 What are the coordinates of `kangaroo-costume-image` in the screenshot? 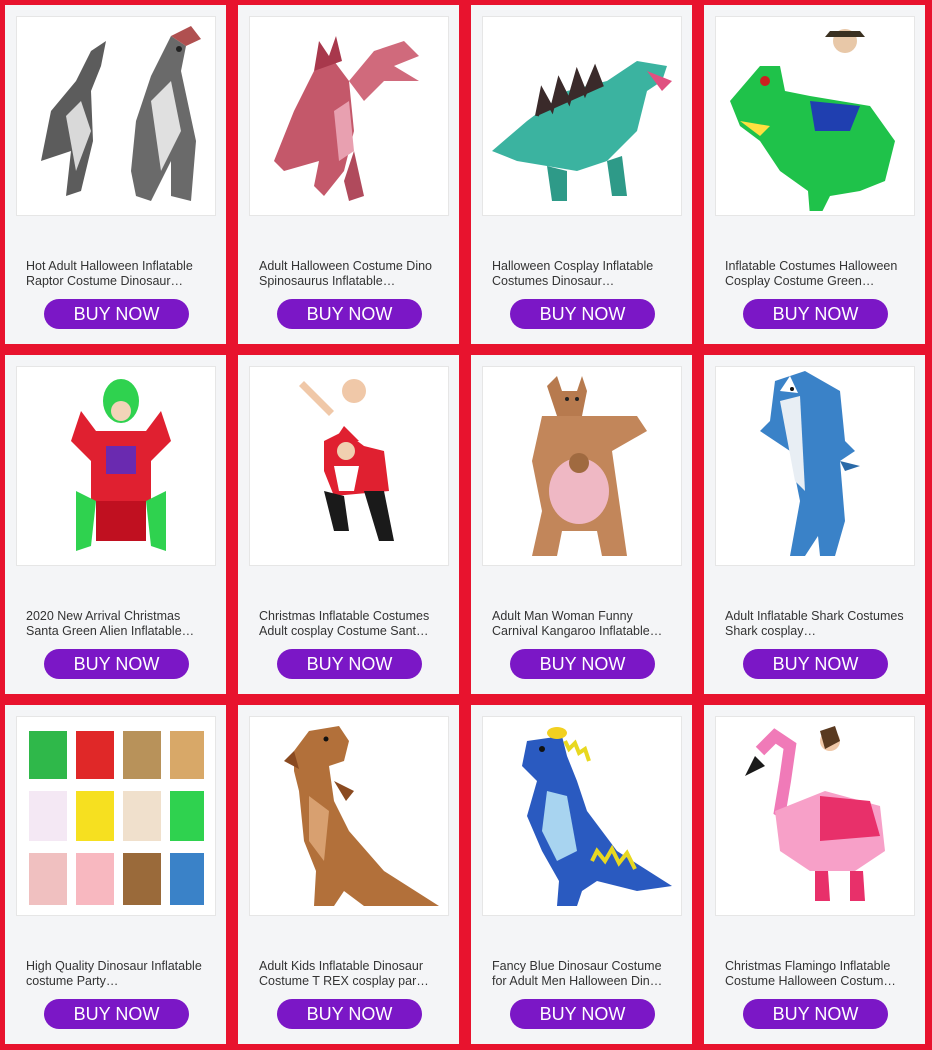 It's located at (589, 466).